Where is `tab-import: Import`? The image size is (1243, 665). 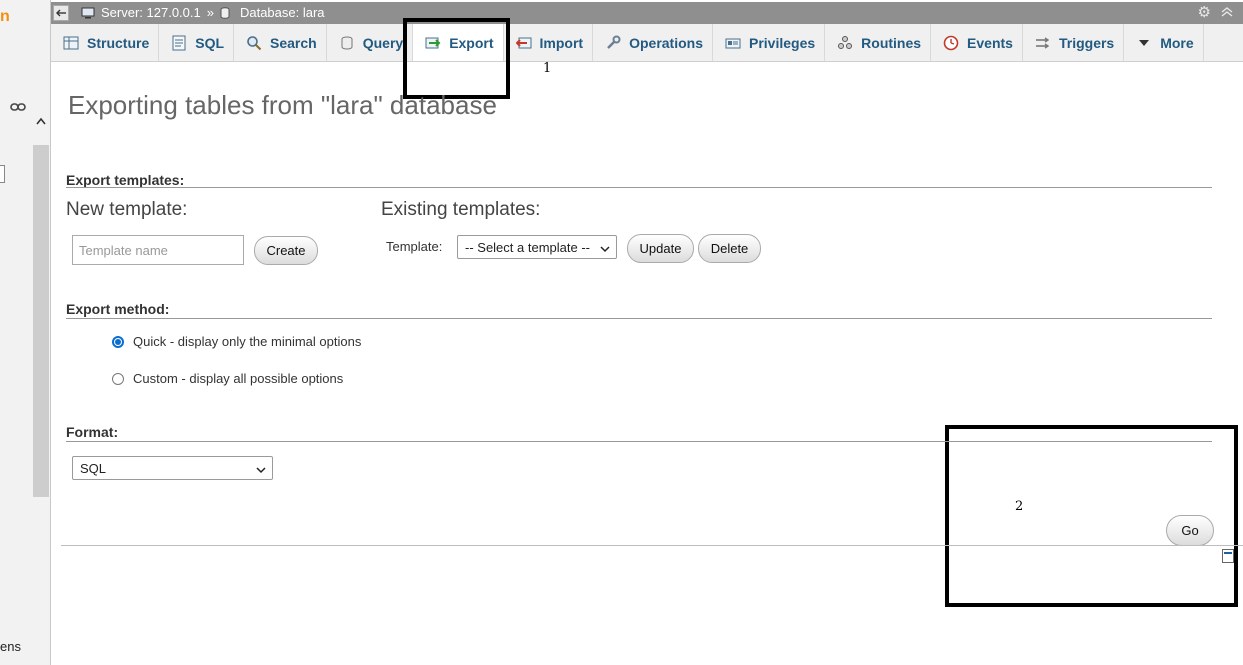
tab-import: Import is located at coordinates (549, 42).